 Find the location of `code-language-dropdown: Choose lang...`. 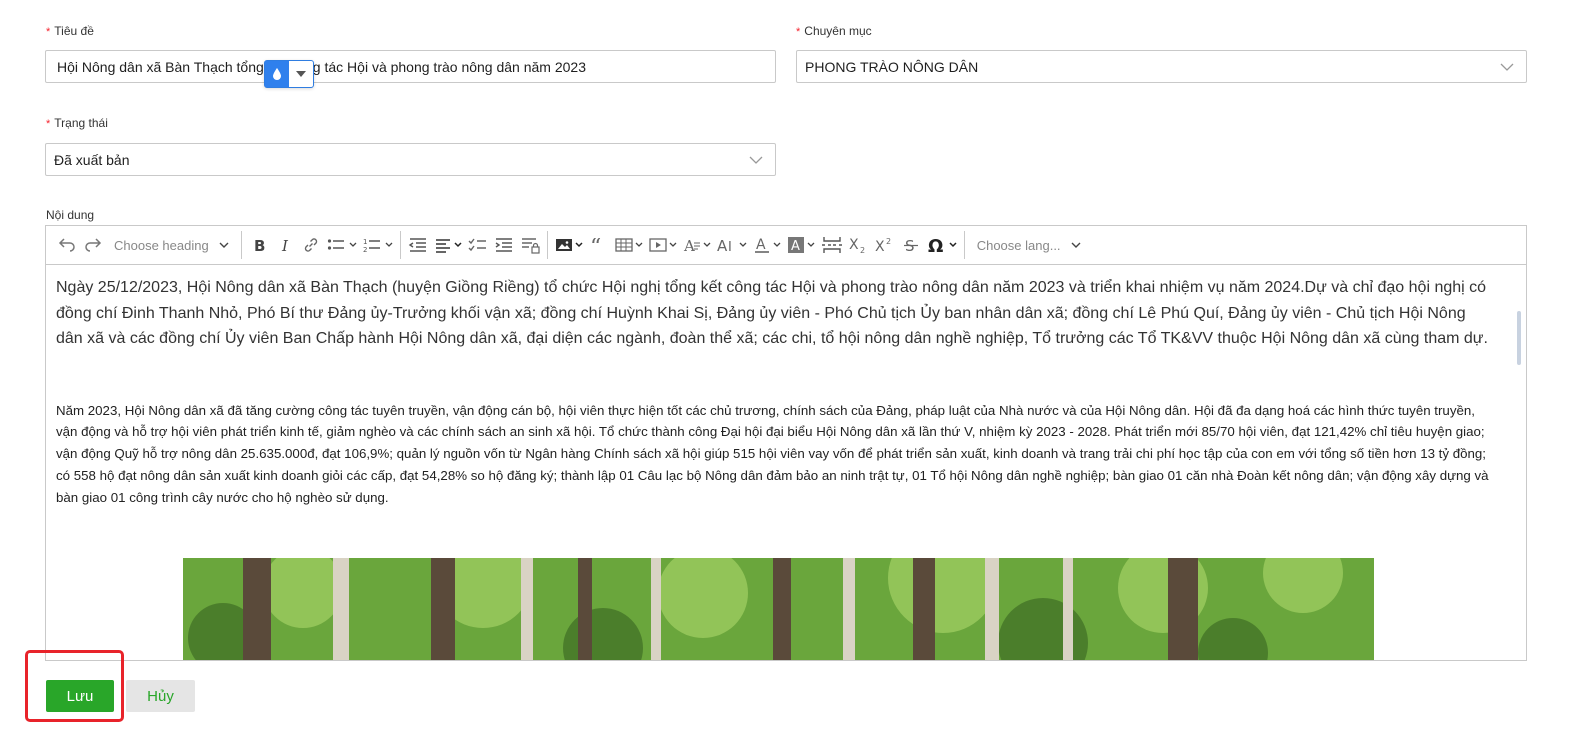

code-language-dropdown: Choose lang... is located at coordinates (1029, 245).